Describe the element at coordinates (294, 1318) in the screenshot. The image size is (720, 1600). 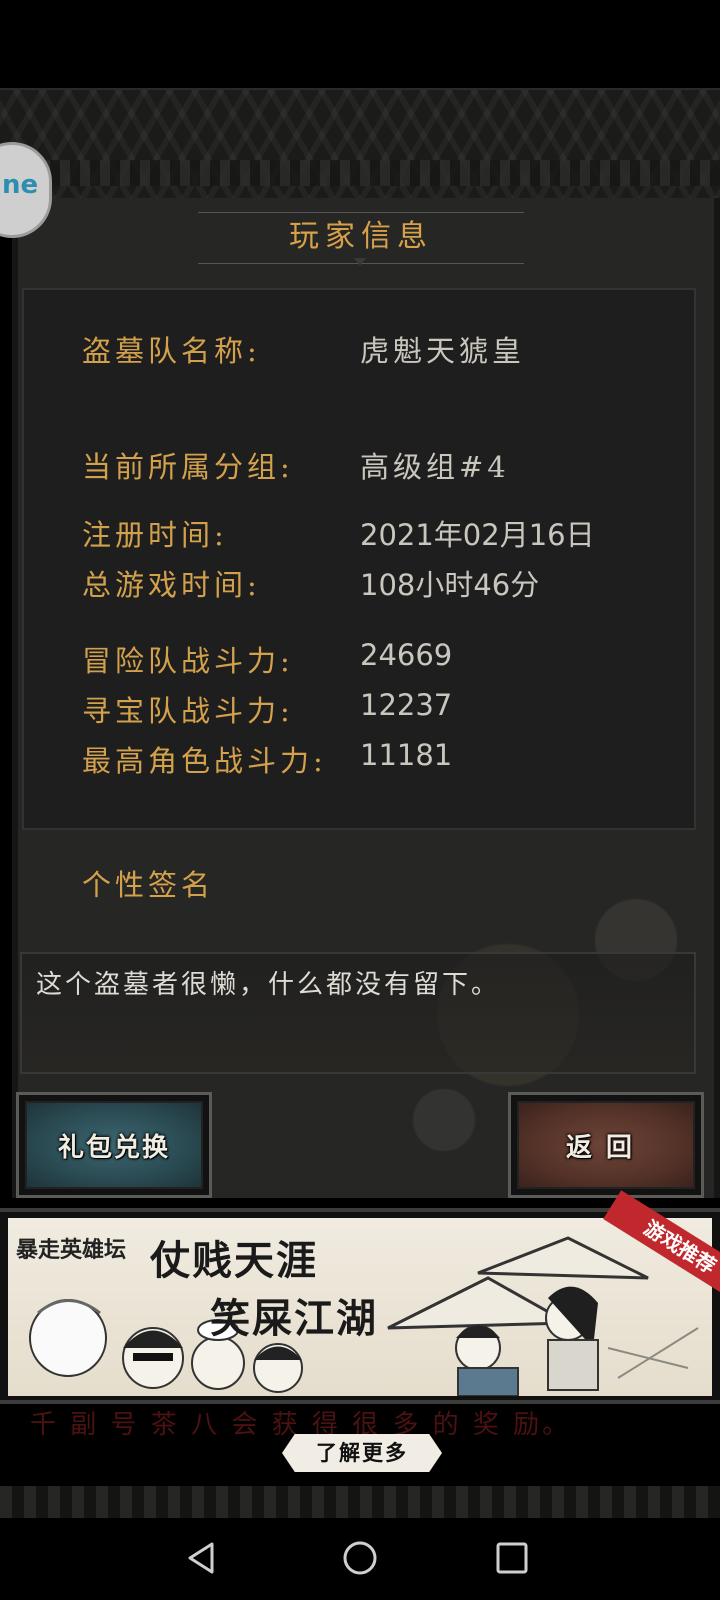
I see `ad-slogan-line2: 笑屎江湖` at that location.